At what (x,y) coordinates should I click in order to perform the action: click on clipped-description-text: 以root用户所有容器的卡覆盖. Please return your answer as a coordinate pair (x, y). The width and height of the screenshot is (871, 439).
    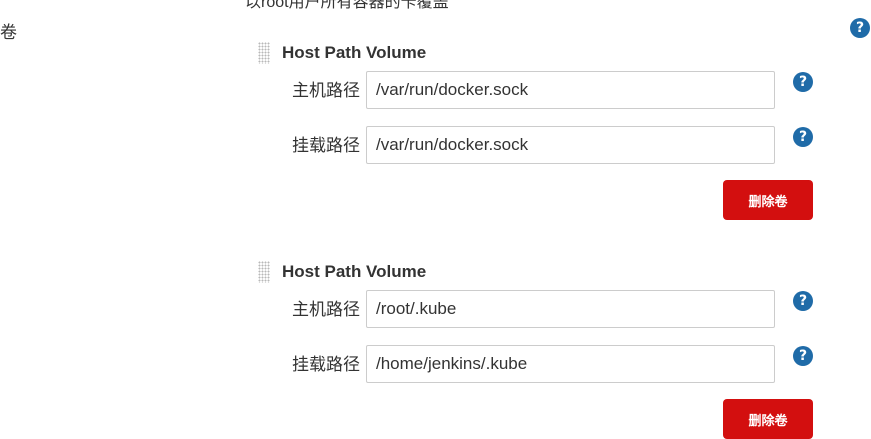
    Looking at the image, I should click on (347, 5).